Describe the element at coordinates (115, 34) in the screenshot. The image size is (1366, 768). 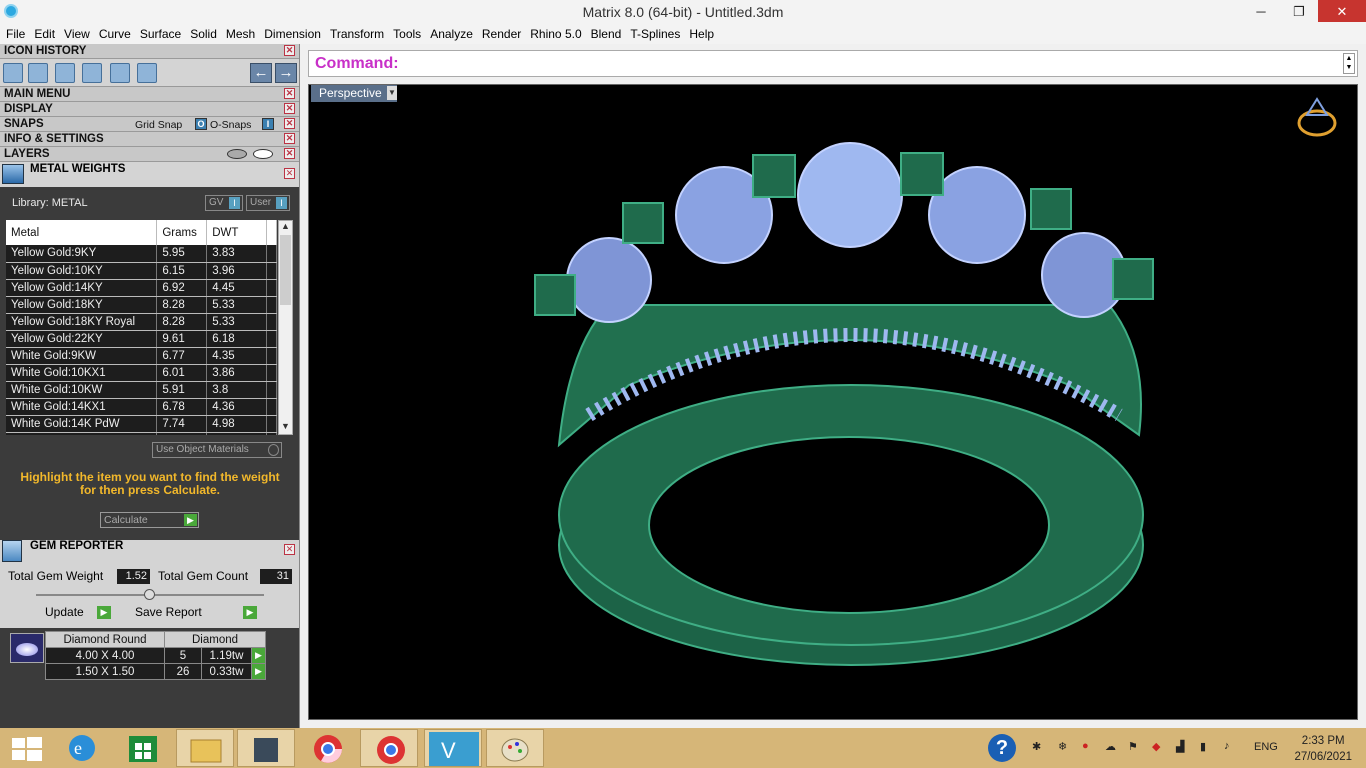
I see `menu-curve: Curve` at that location.